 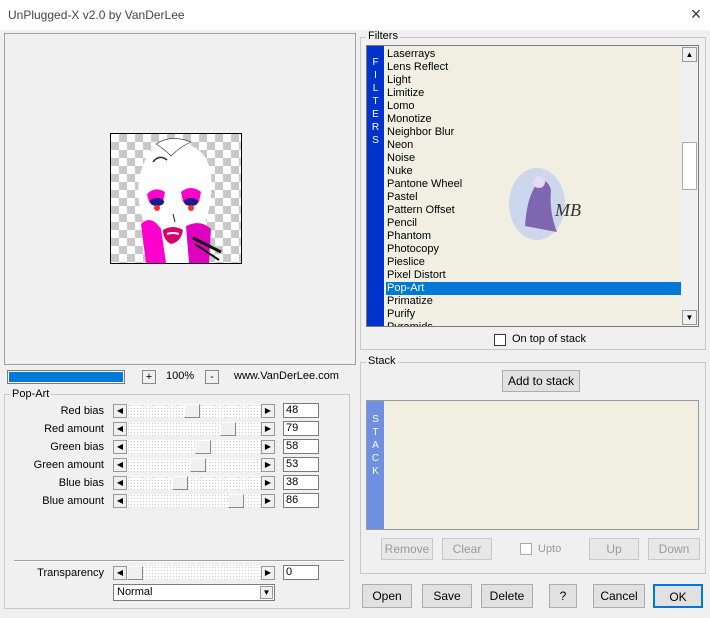 What do you see at coordinates (696, 14) in the screenshot?
I see `close-button: ×` at bounding box center [696, 14].